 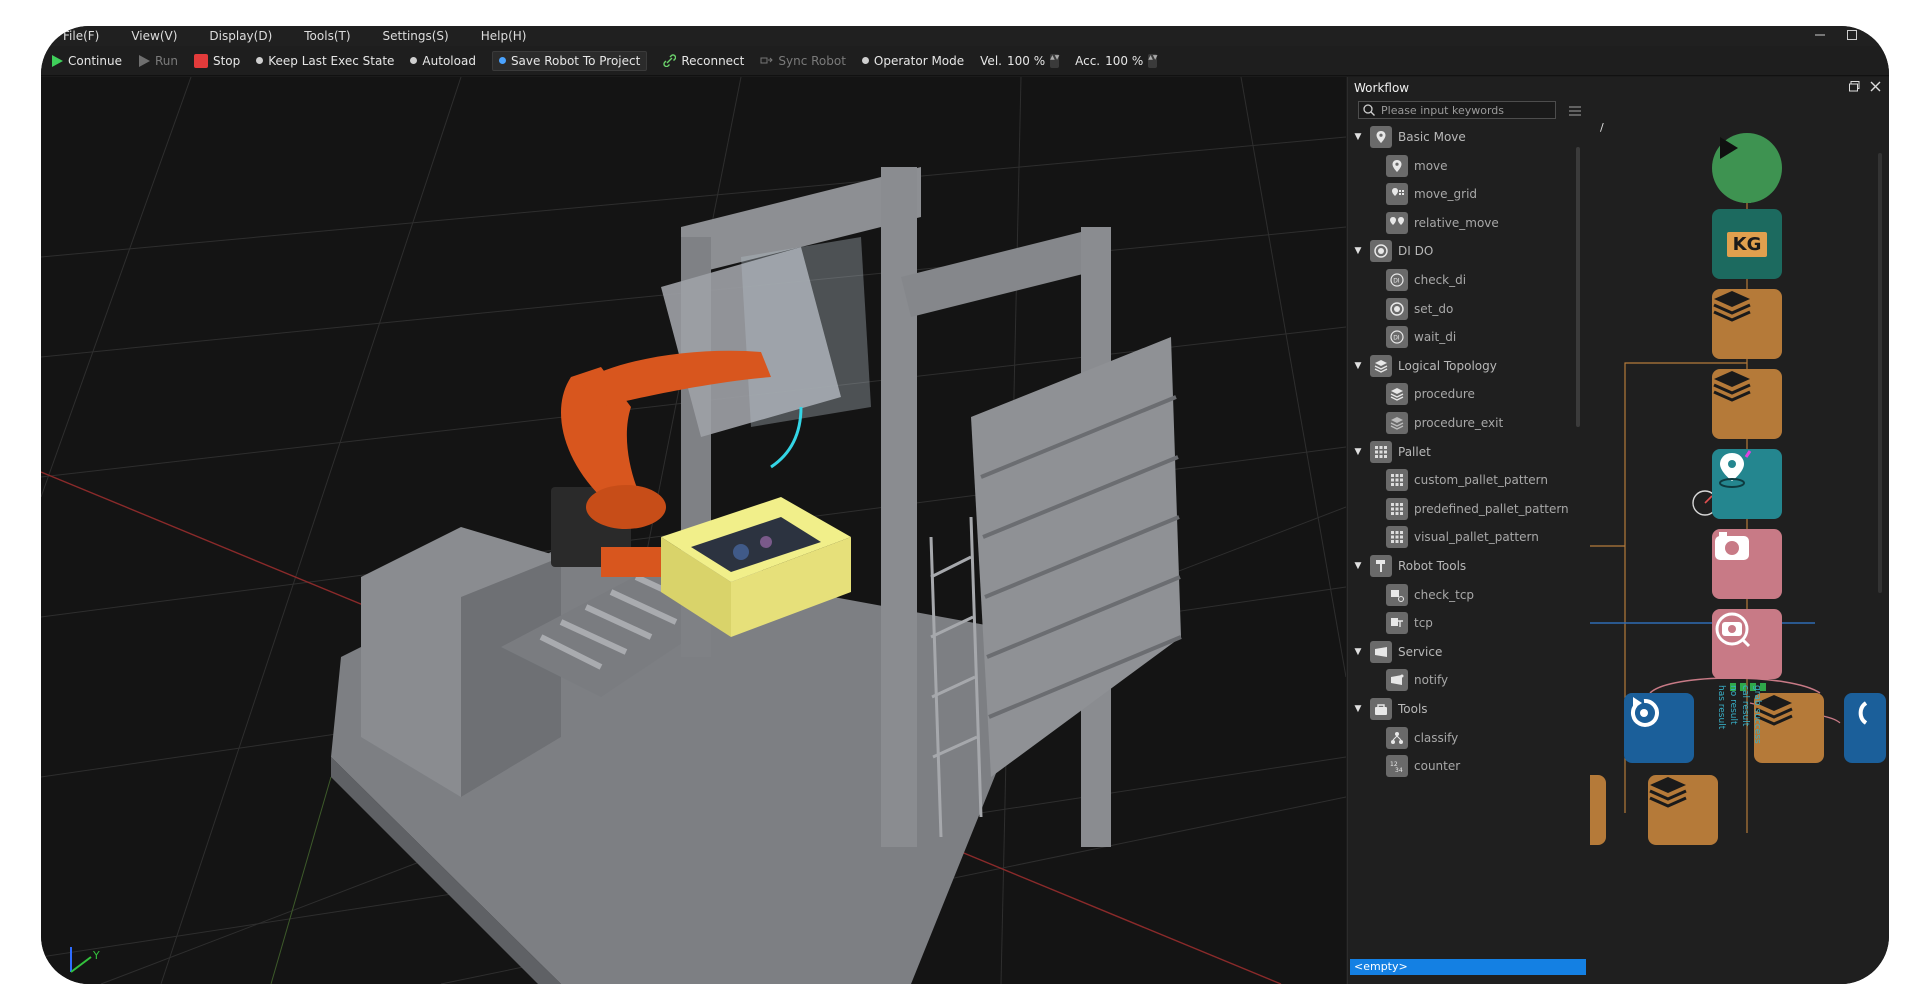 I want to click on tree-item: custom_pallet_pattern, so click(x=1458, y=480).